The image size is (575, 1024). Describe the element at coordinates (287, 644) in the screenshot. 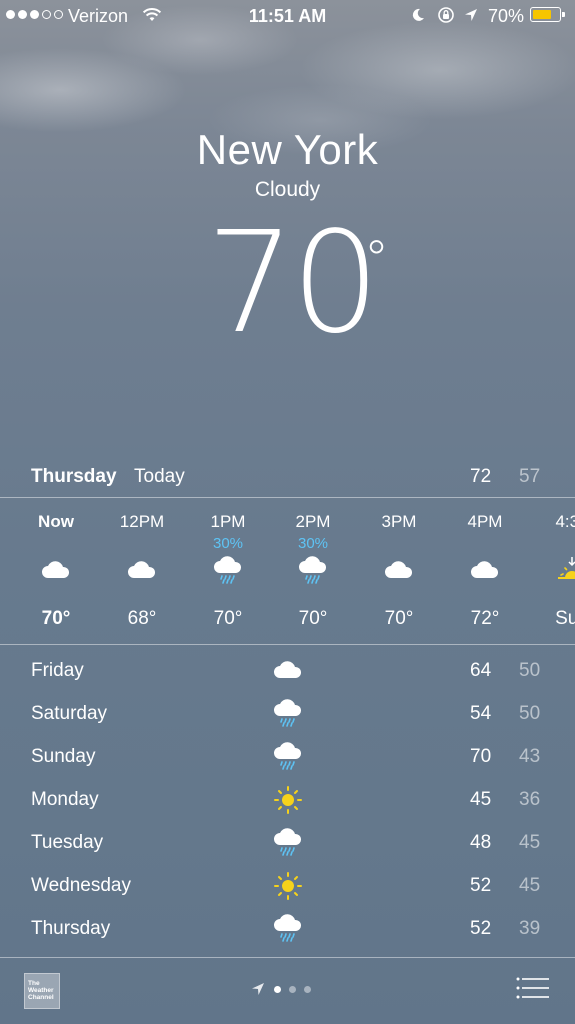

I see `divider` at that location.